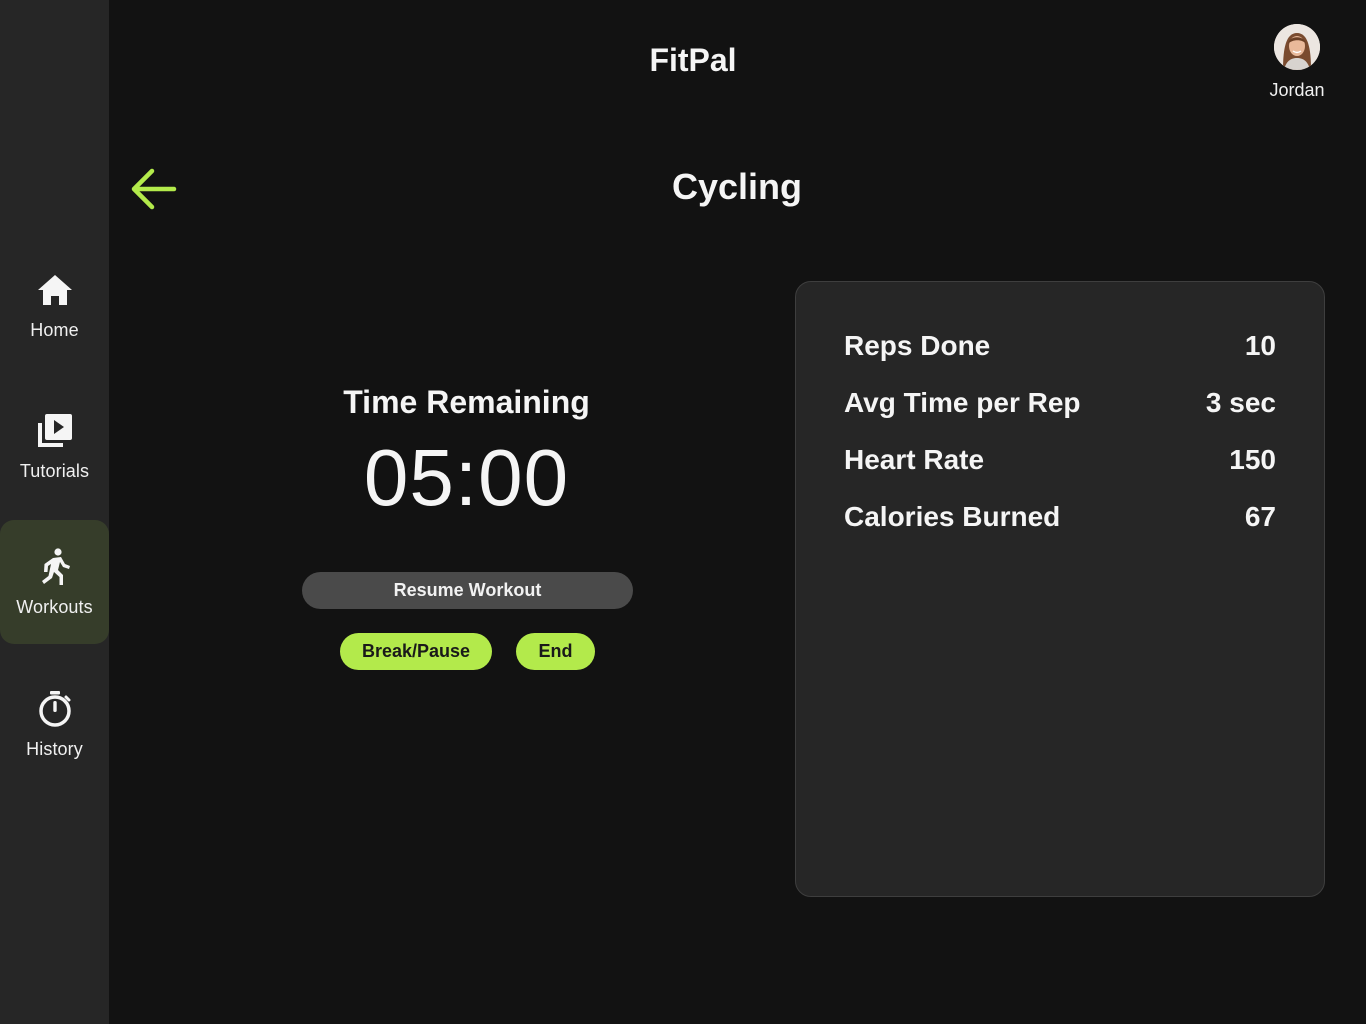 The width and height of the screenshot is (1366, 1024). What do you see at coordinates (1060, 346) in the screenshot?
I see `stat-row-reps-done: Reps Done 10` at bounding box center [1060, 346].